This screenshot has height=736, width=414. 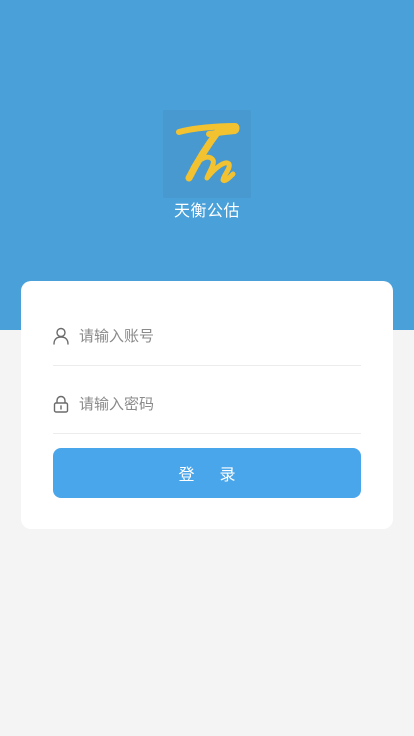 What do you see at coordinates (219, 336) in the screenshot?
I see `account-input` at bounding box center [219, 336].